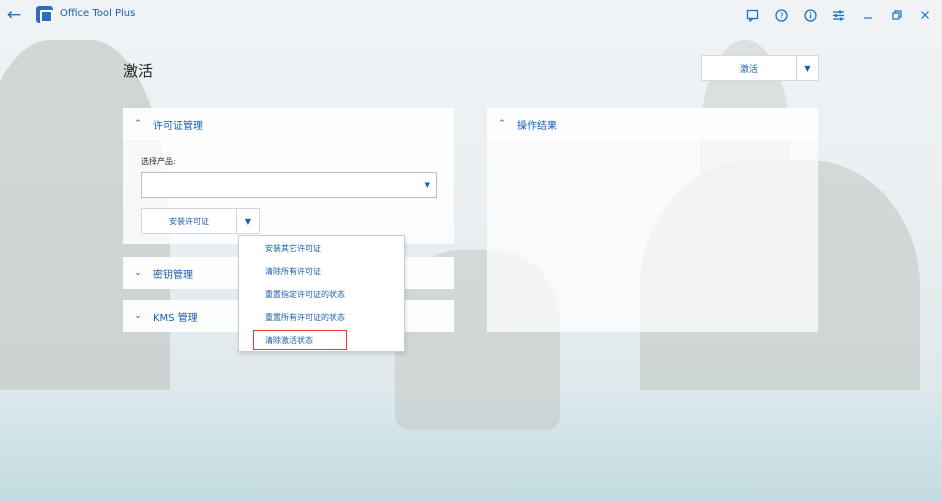 The height and width of the screenshot is (501, 942). What do you see at coordinates (868, 15) in the screenshot?
I see `minimize-icon` at bounding box center [868, 15].